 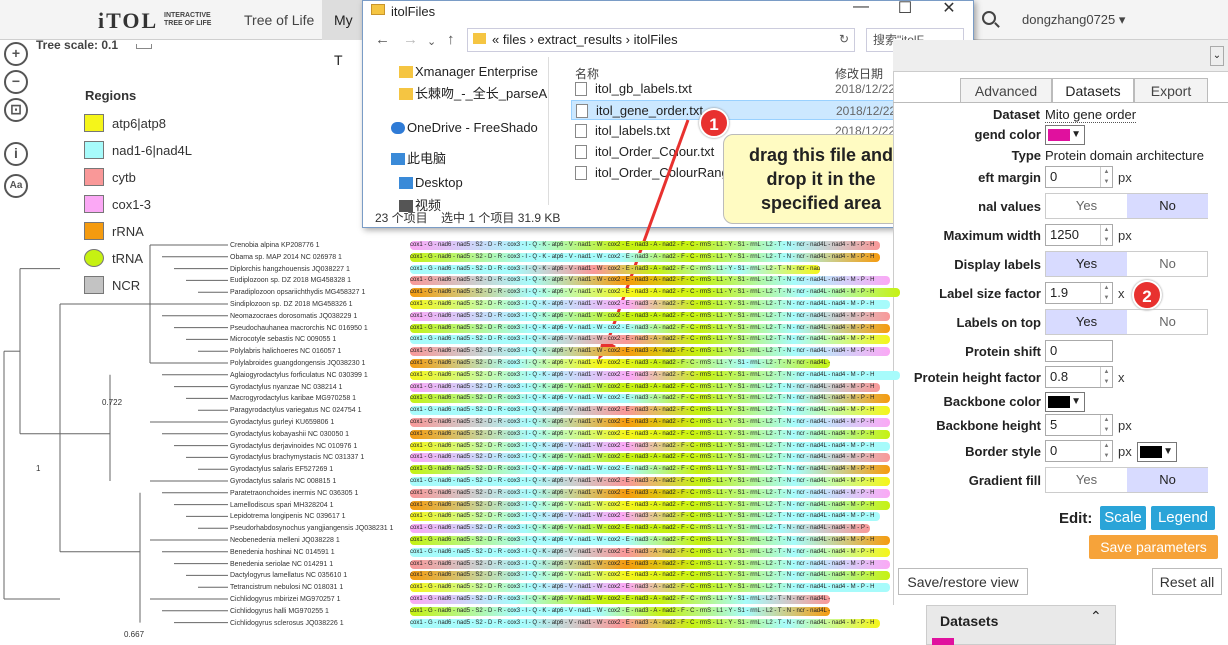 What do you see at coordinates (1079, 451) in the screenshot?
I see `border-style-input: 0 ▲ ▼` at bounding box center [1079, 451].